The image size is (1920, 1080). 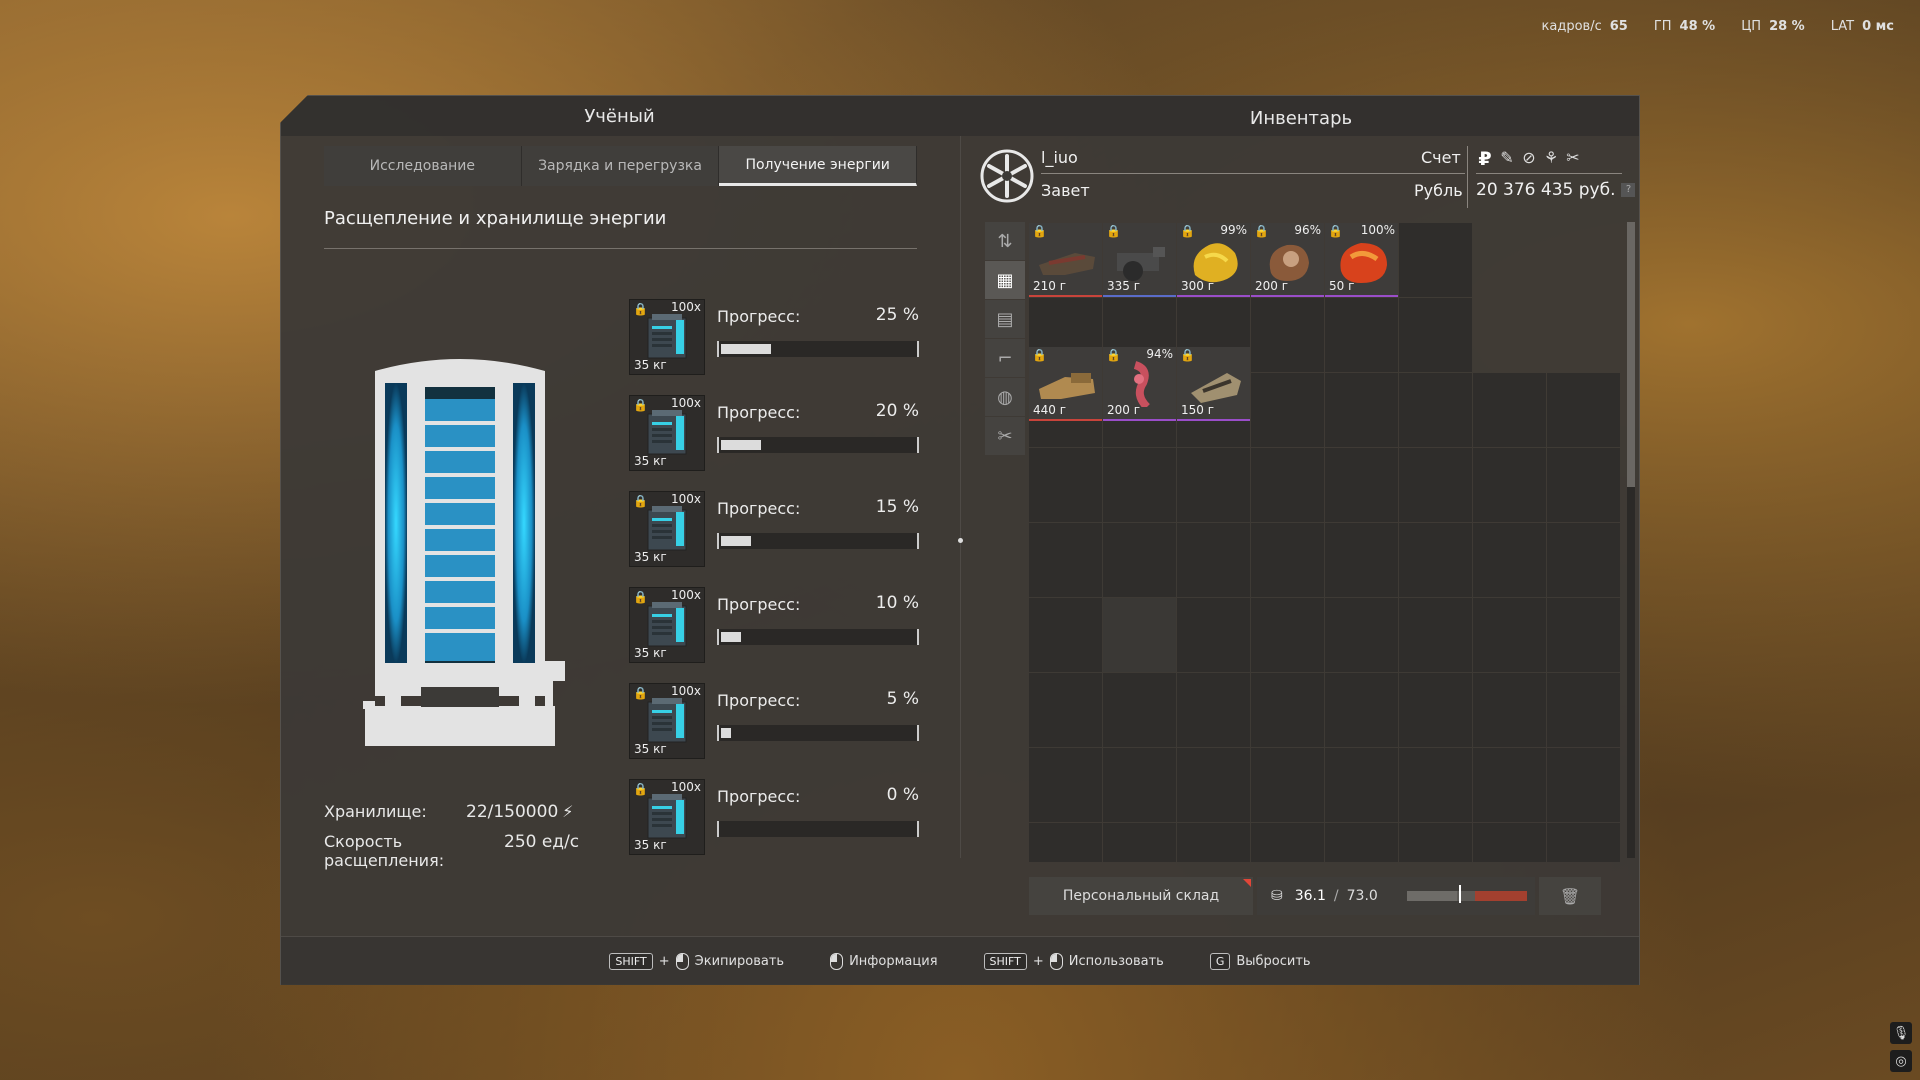 What do you see at coordinates (1570, 896) in the screenshot?
I see `trash-button: 🗑` at bounding box center [1570, 896].